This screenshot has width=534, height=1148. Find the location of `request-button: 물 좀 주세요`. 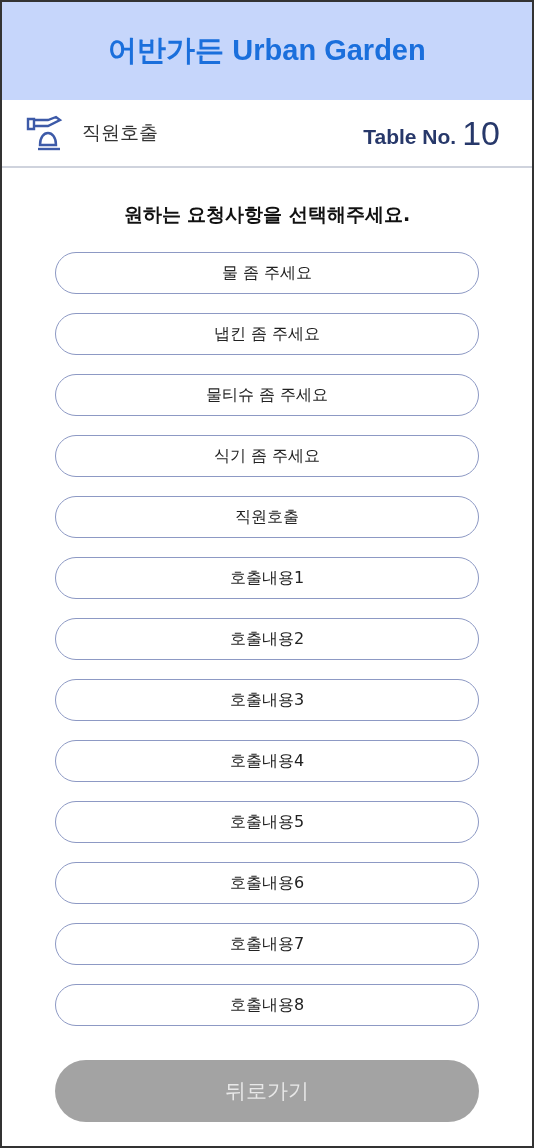

request-button: 물 좀 주세요 is located at coordinates (267, 273).